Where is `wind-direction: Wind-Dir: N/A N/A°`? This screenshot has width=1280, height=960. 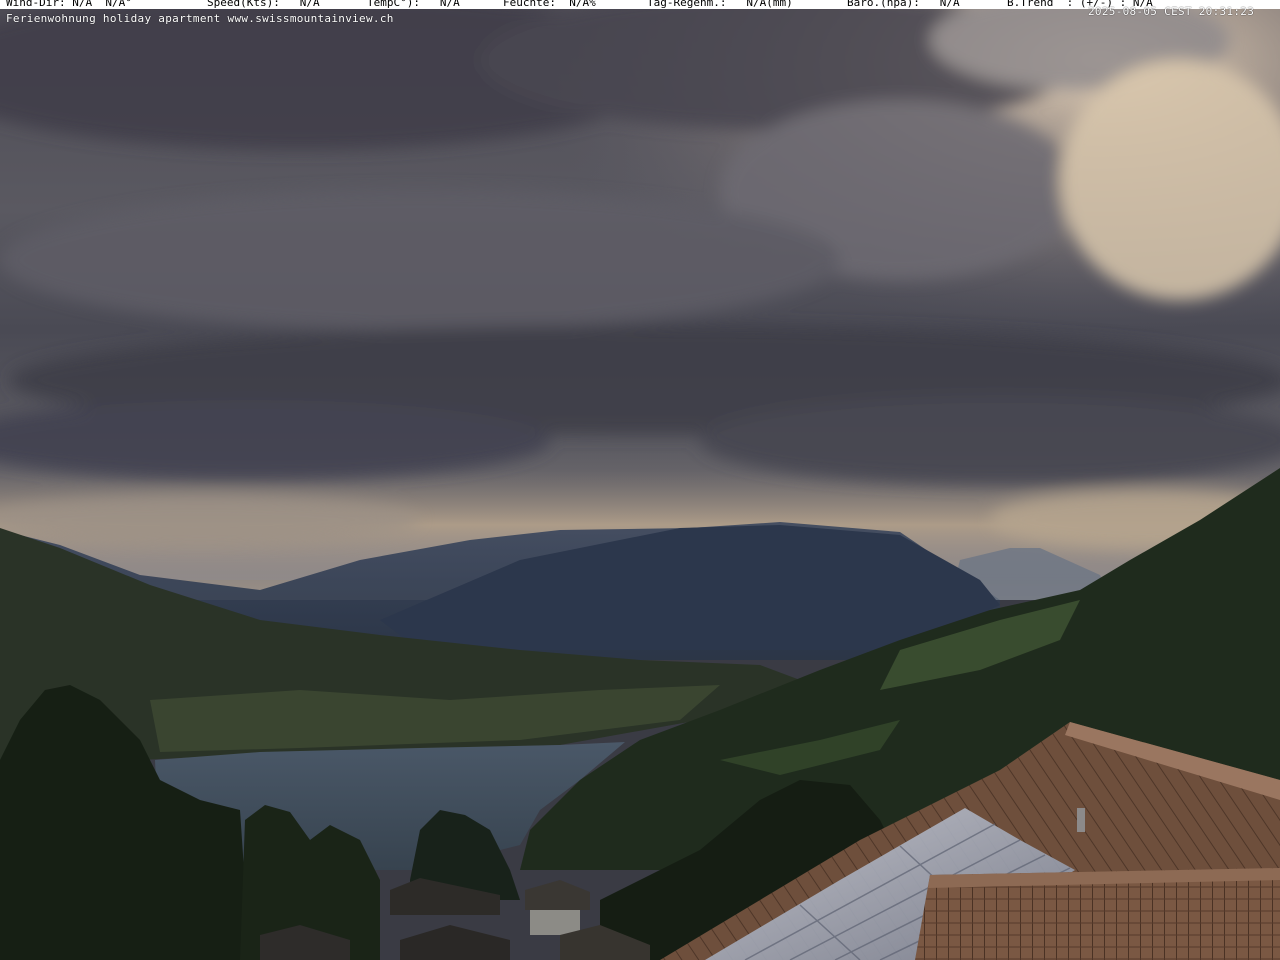
wind-direction: Wind-Dir: N/A N/A° is located at coordinates (69, 4).